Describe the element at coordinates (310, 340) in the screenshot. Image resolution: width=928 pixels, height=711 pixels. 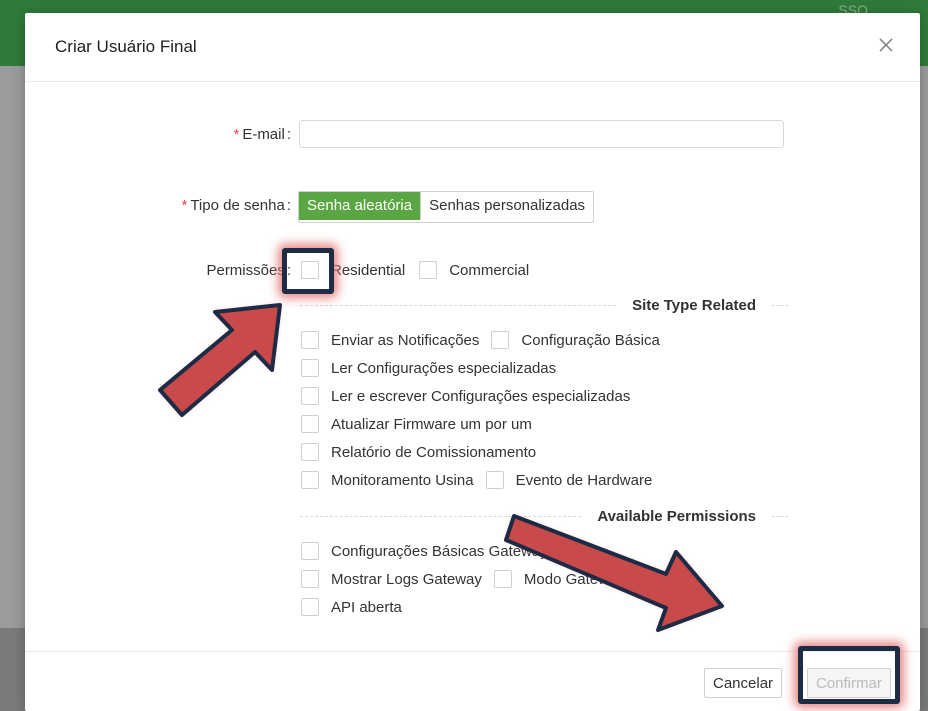
I see `send-notifications-checkbox` at that location.